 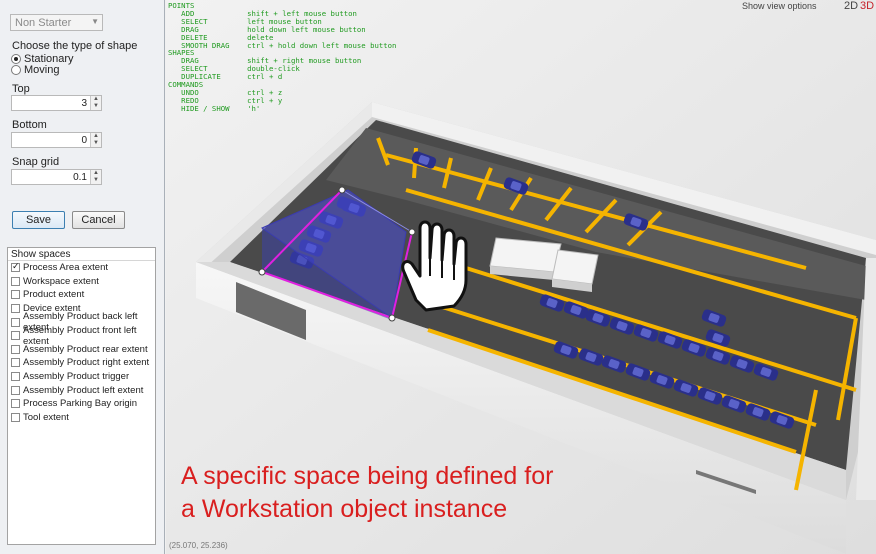 I want to click on bottom-value: 0, so click(x=84, y=140).